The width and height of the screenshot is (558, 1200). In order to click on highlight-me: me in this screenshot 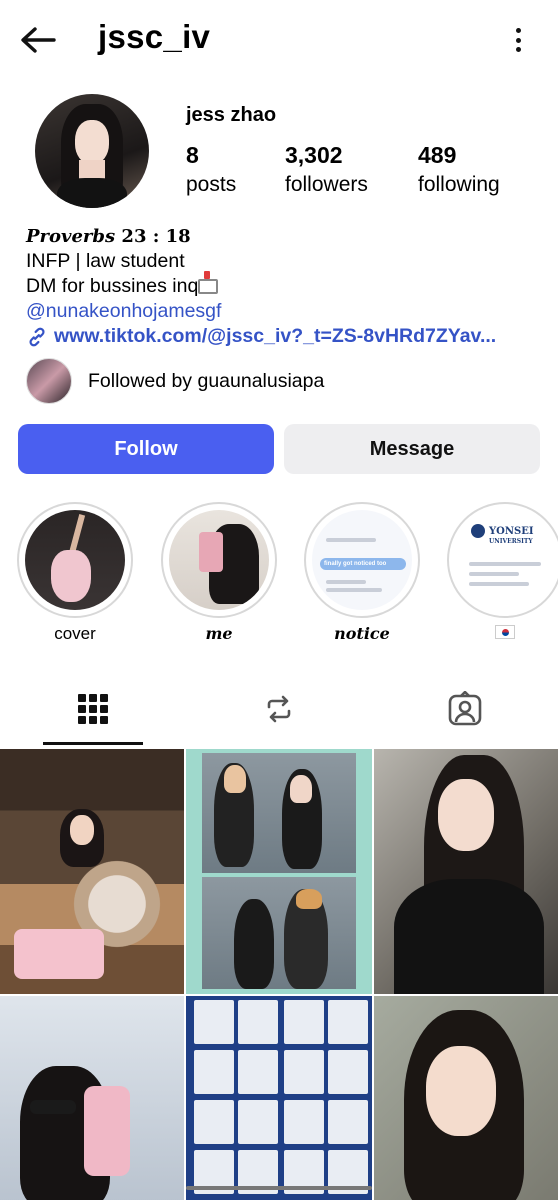, I will do `click(219, 572)`.